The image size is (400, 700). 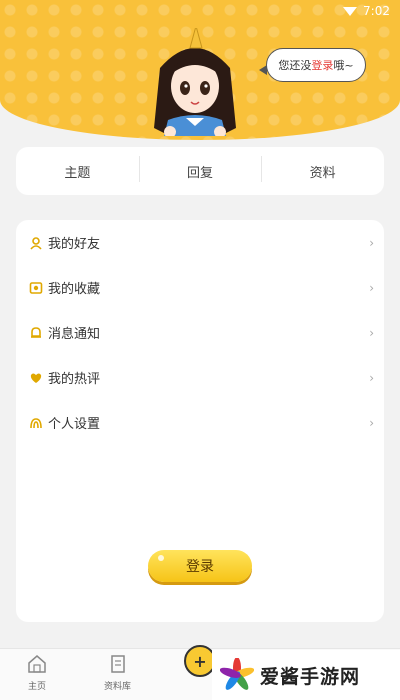 What do you see at coordinates (36, 687) in the screenshot?
I see `nav-label: 主页` at bounding box center [36, 687].